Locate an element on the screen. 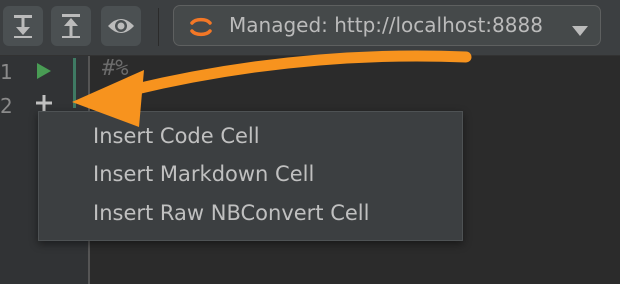 This screenshot has height=284, width=620. run-all-button is located at coordinates (23, 26).